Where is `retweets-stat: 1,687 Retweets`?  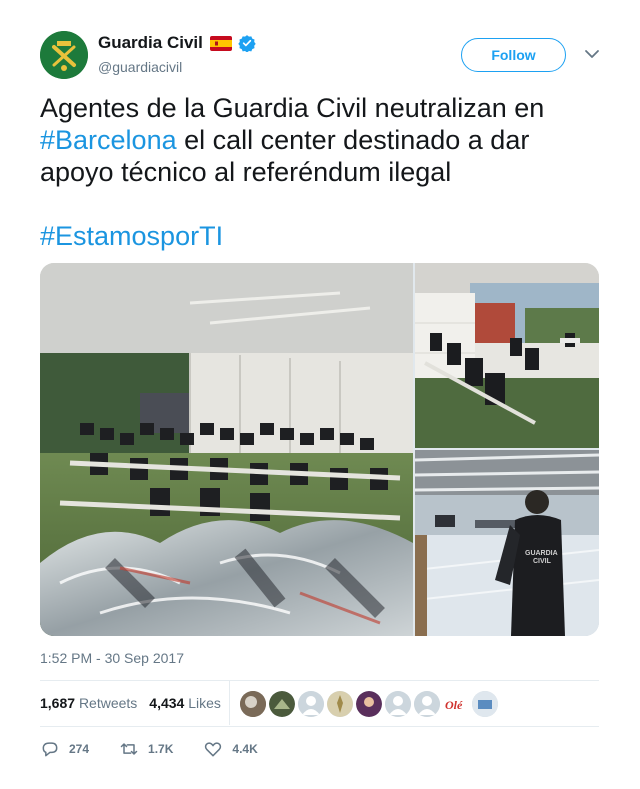 retweets-stat: 1,687 Retweets is located at coordinates (88, 703).